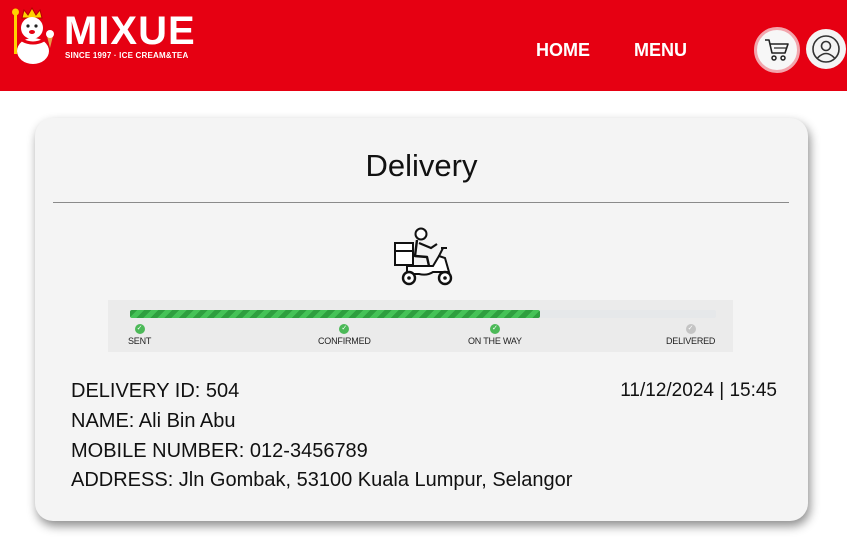 The height and width of the screenshot is (546, 847). Describe the element at coordinates (140, 341) in the screenshot. I see `step-label: SENT` at that location.